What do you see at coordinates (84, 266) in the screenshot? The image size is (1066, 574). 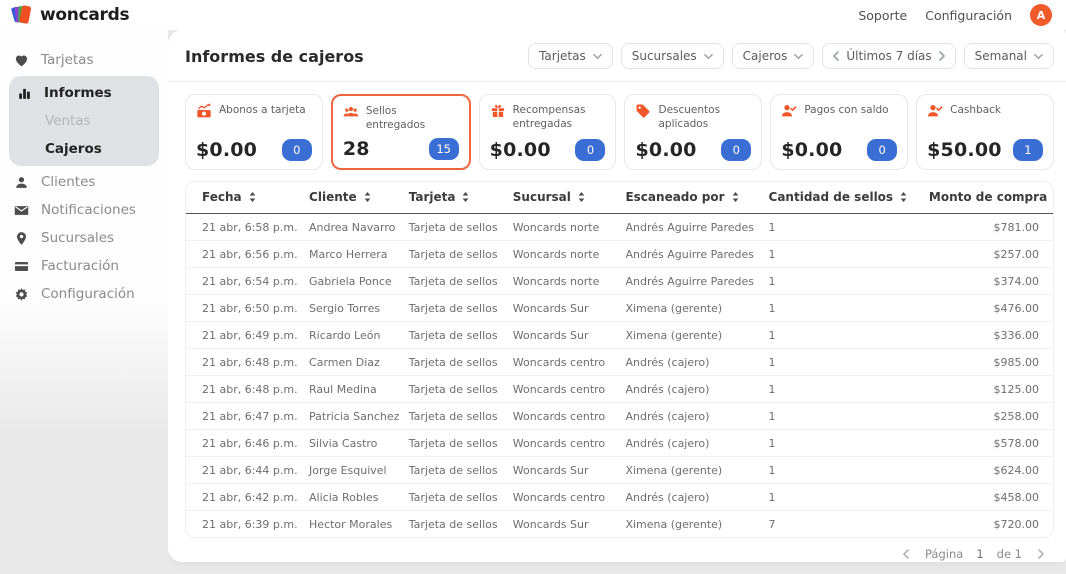 I see `sidebar-item-facturacion: Facturación` at bounding box center [84, 266].